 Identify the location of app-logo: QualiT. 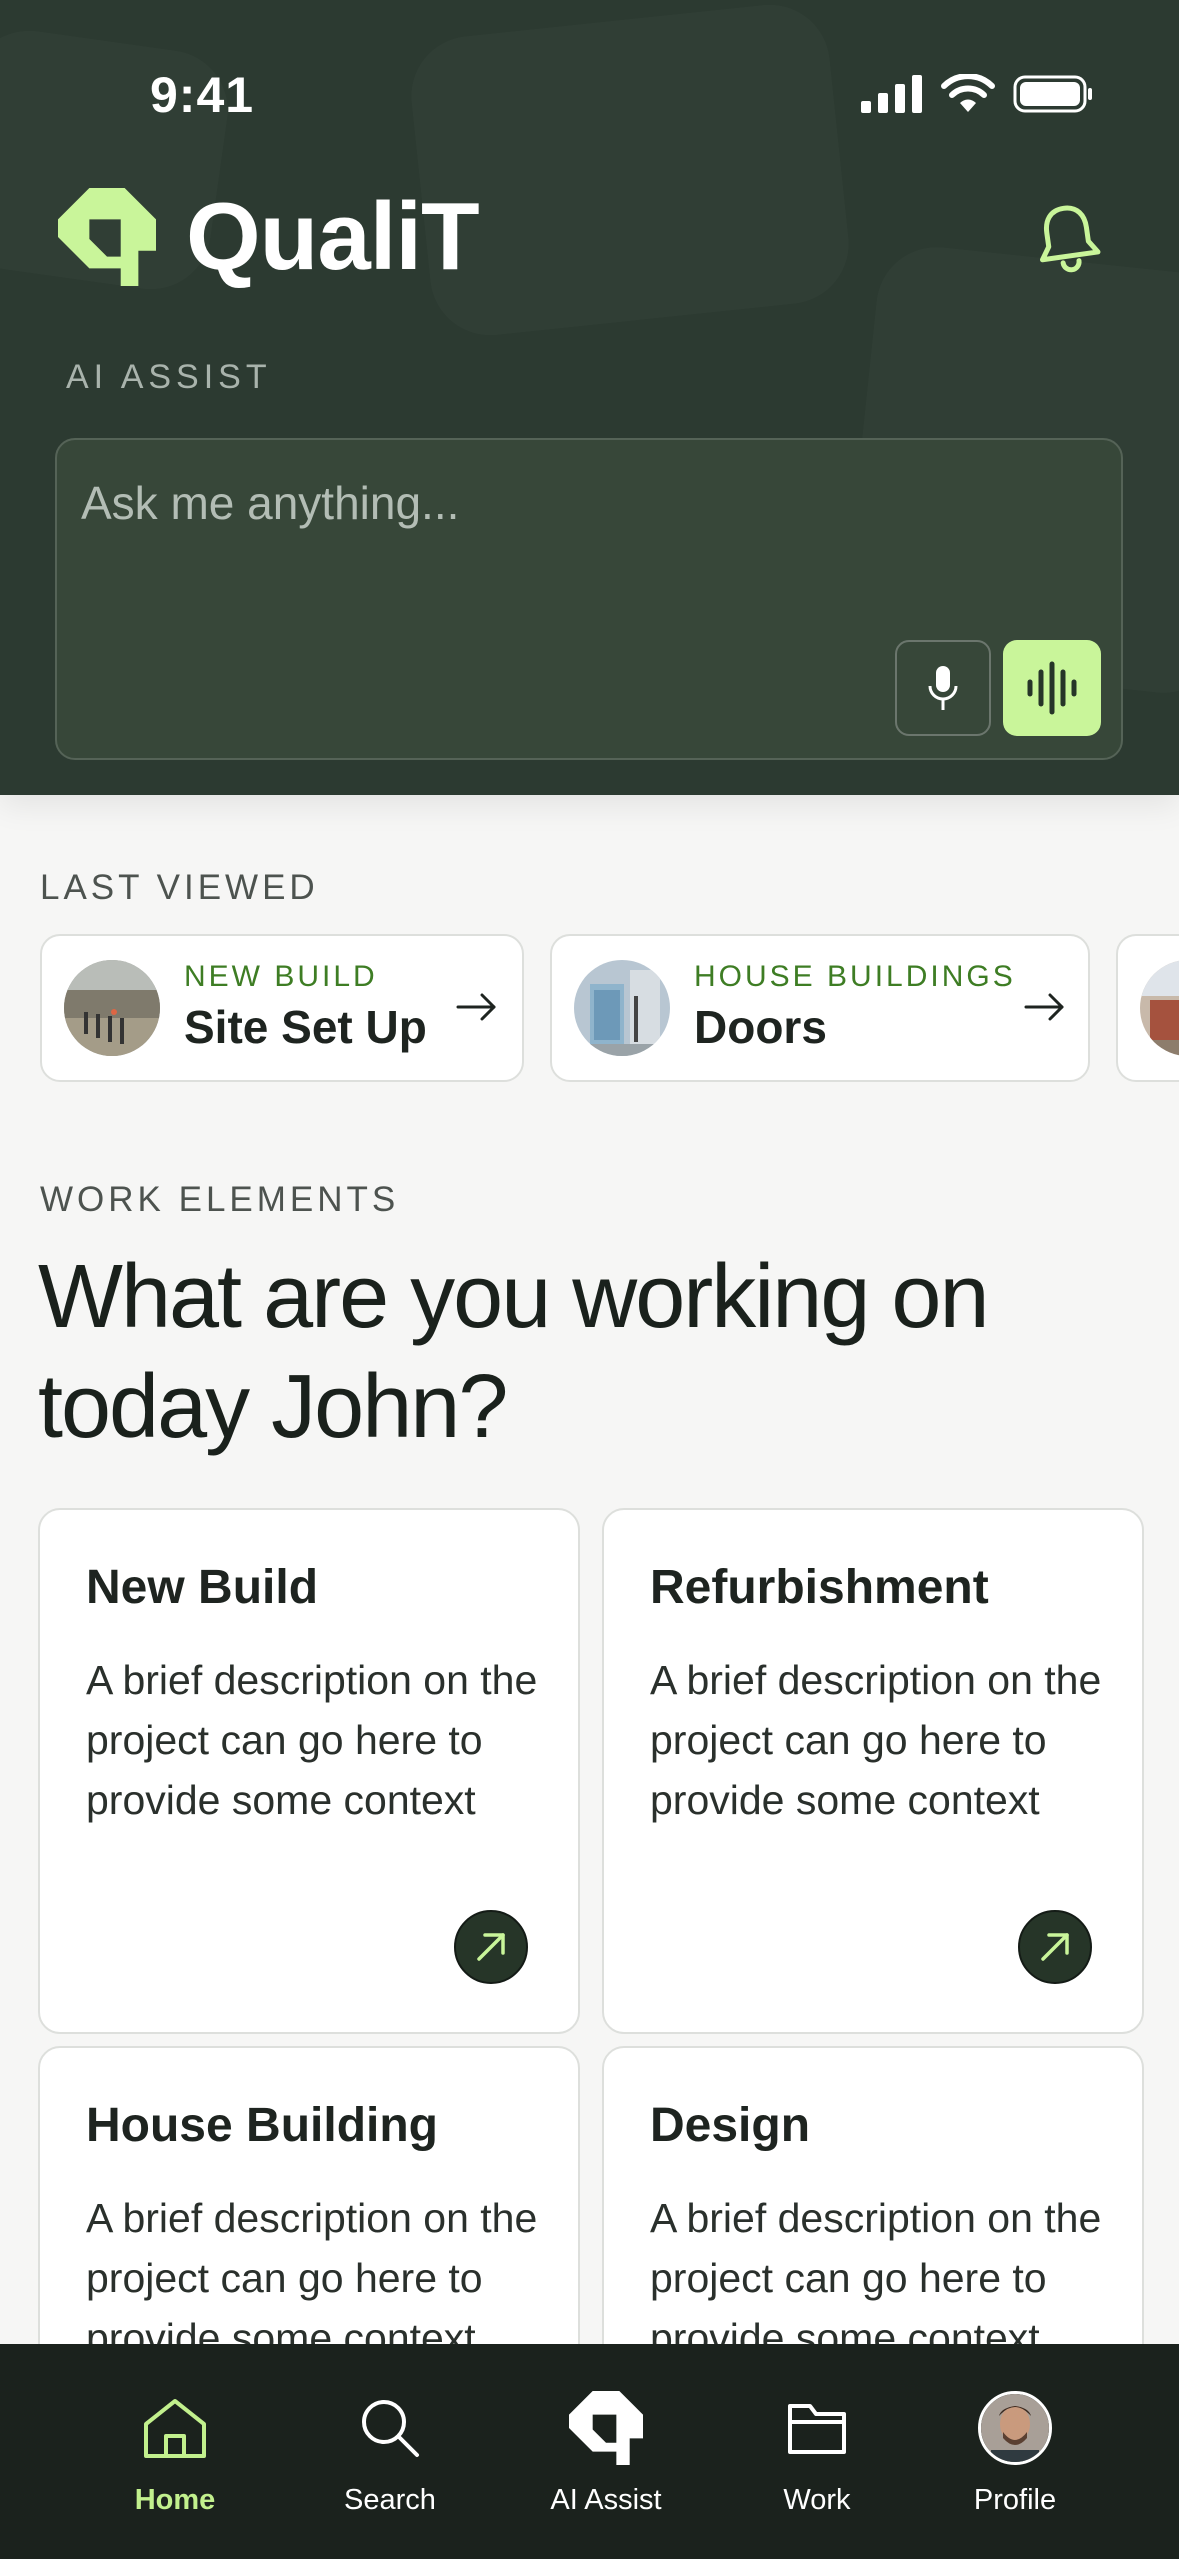
(269, 236).